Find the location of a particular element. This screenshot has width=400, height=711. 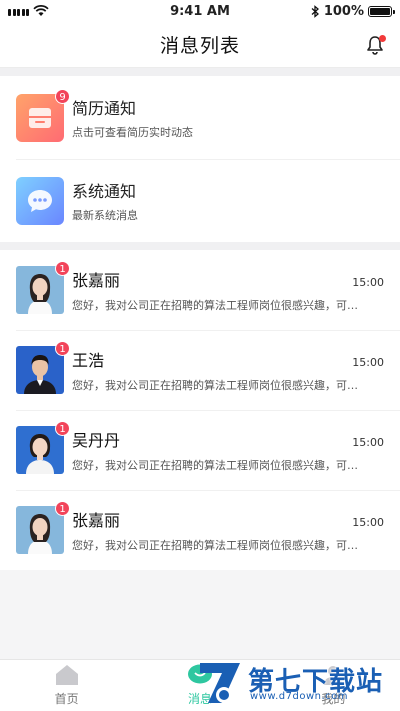

notice-item-resume: 9 简历通知 点击可查看简历实时动态 is located at coordinates (200, 117).